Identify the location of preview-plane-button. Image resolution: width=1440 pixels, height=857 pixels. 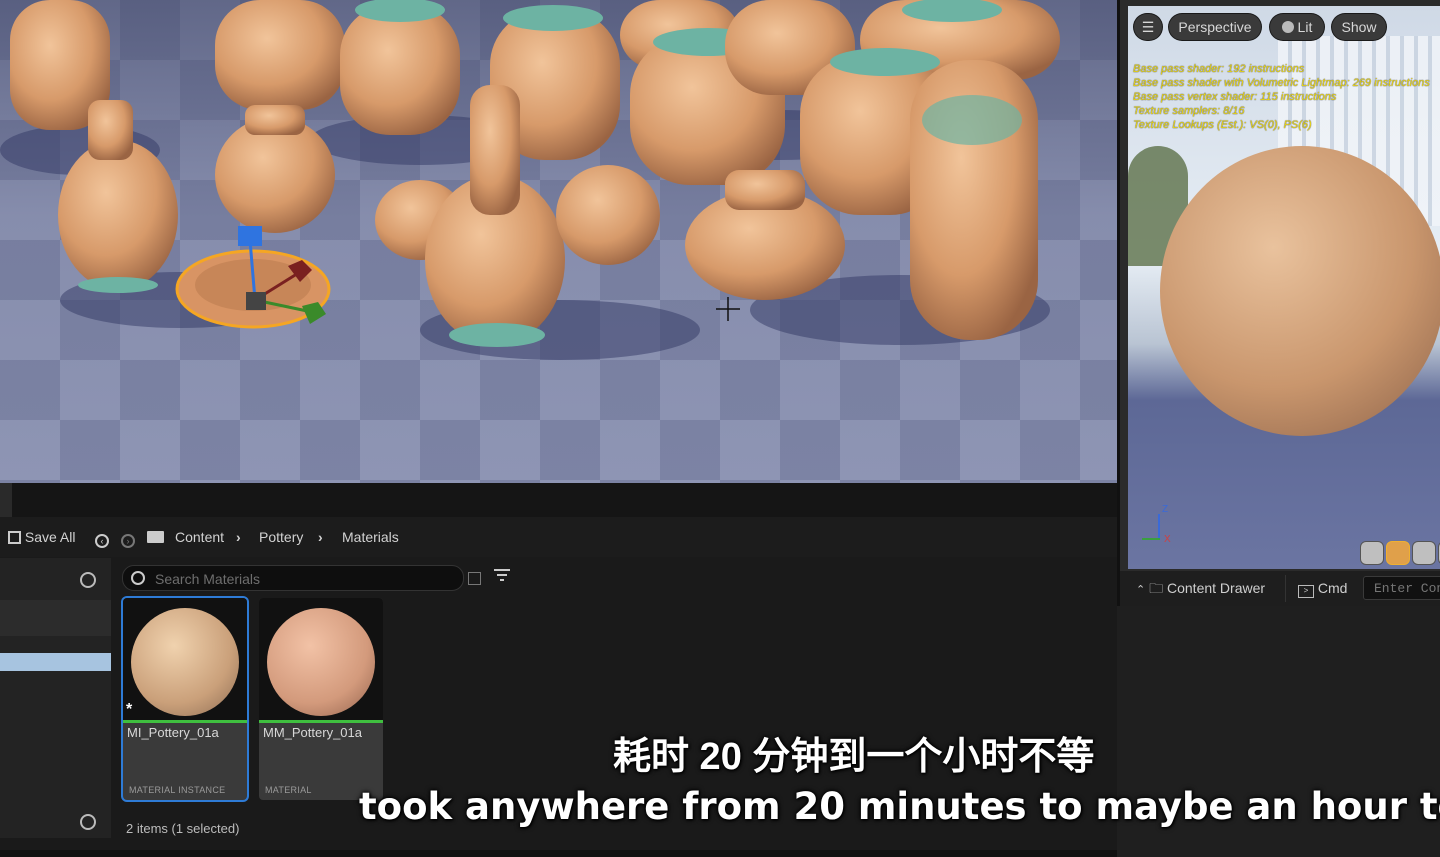
(1424, 553).